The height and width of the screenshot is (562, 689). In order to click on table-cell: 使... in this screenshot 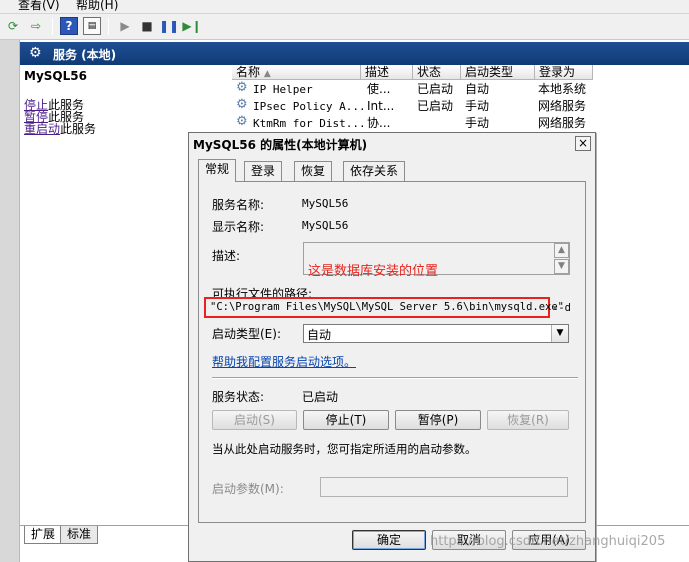, I will do `click(379, 89)`.